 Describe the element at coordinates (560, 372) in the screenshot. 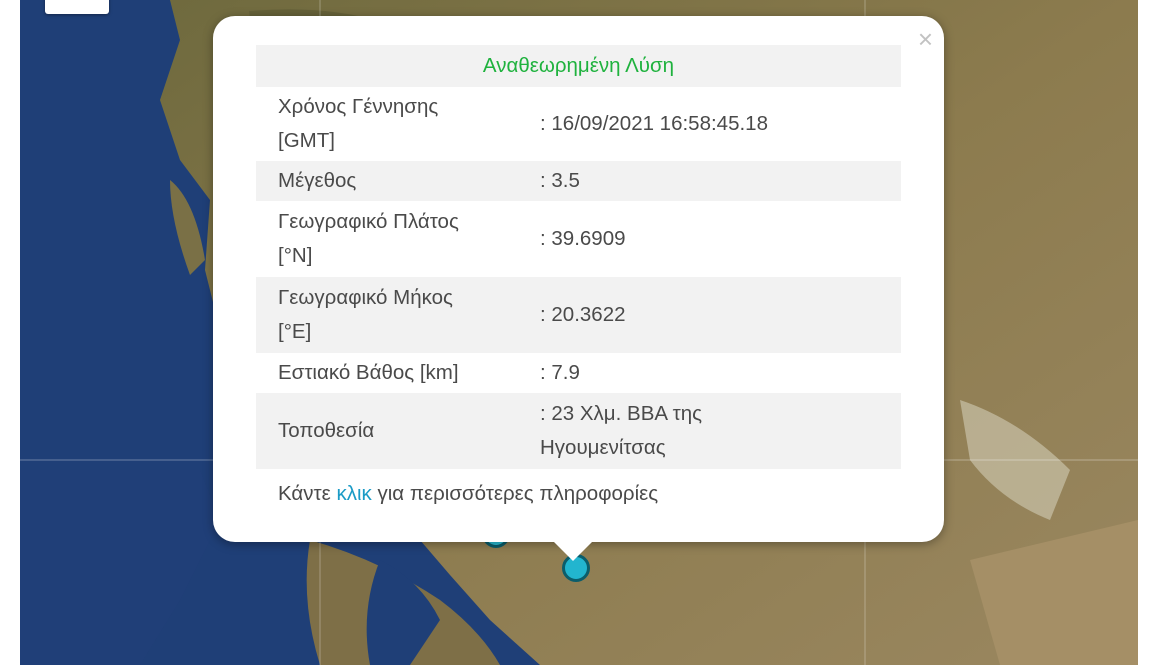

I see `row-value: : 7.9` at that location.